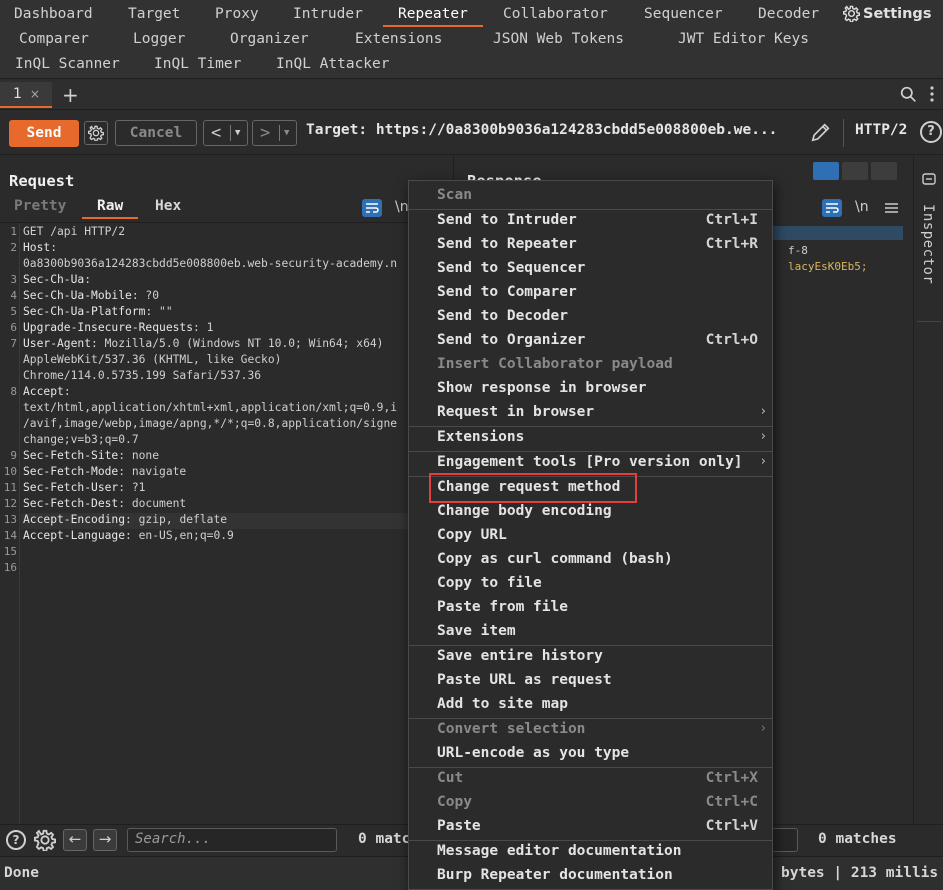 The image size is (943, 890). Describe the element at coordinates (54, 39) in the screenshot. I see `nav-tab-comparer: Comparer` at that location.